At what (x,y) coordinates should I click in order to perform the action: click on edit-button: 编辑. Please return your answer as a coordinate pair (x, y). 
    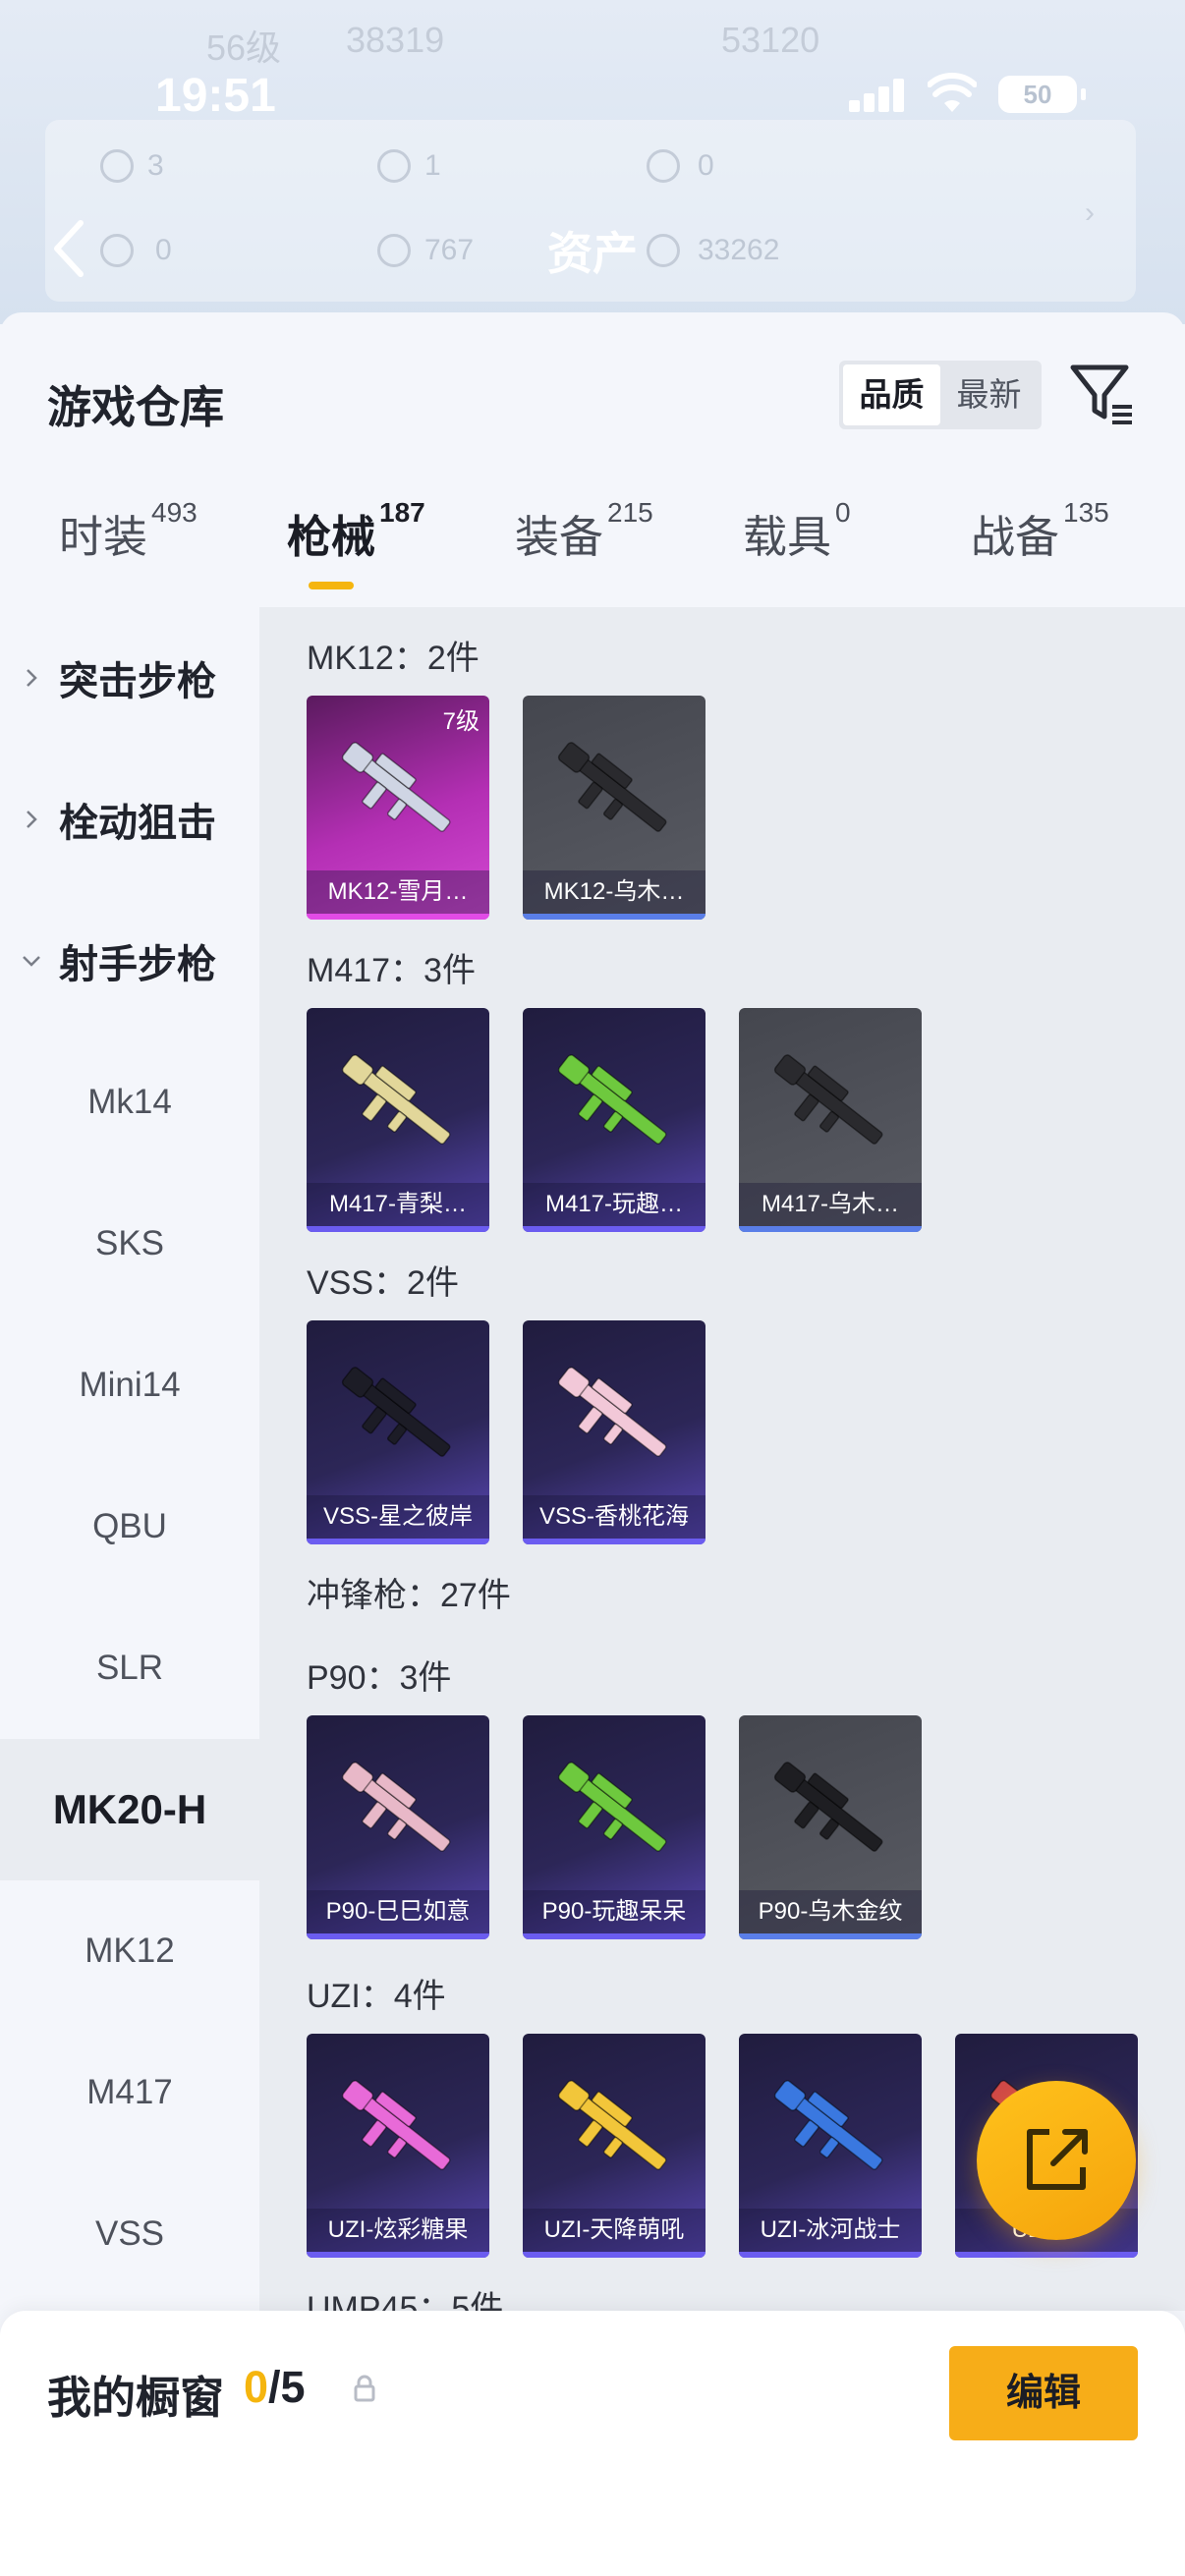
    Looking at the image, I should click on (1044, 2393).